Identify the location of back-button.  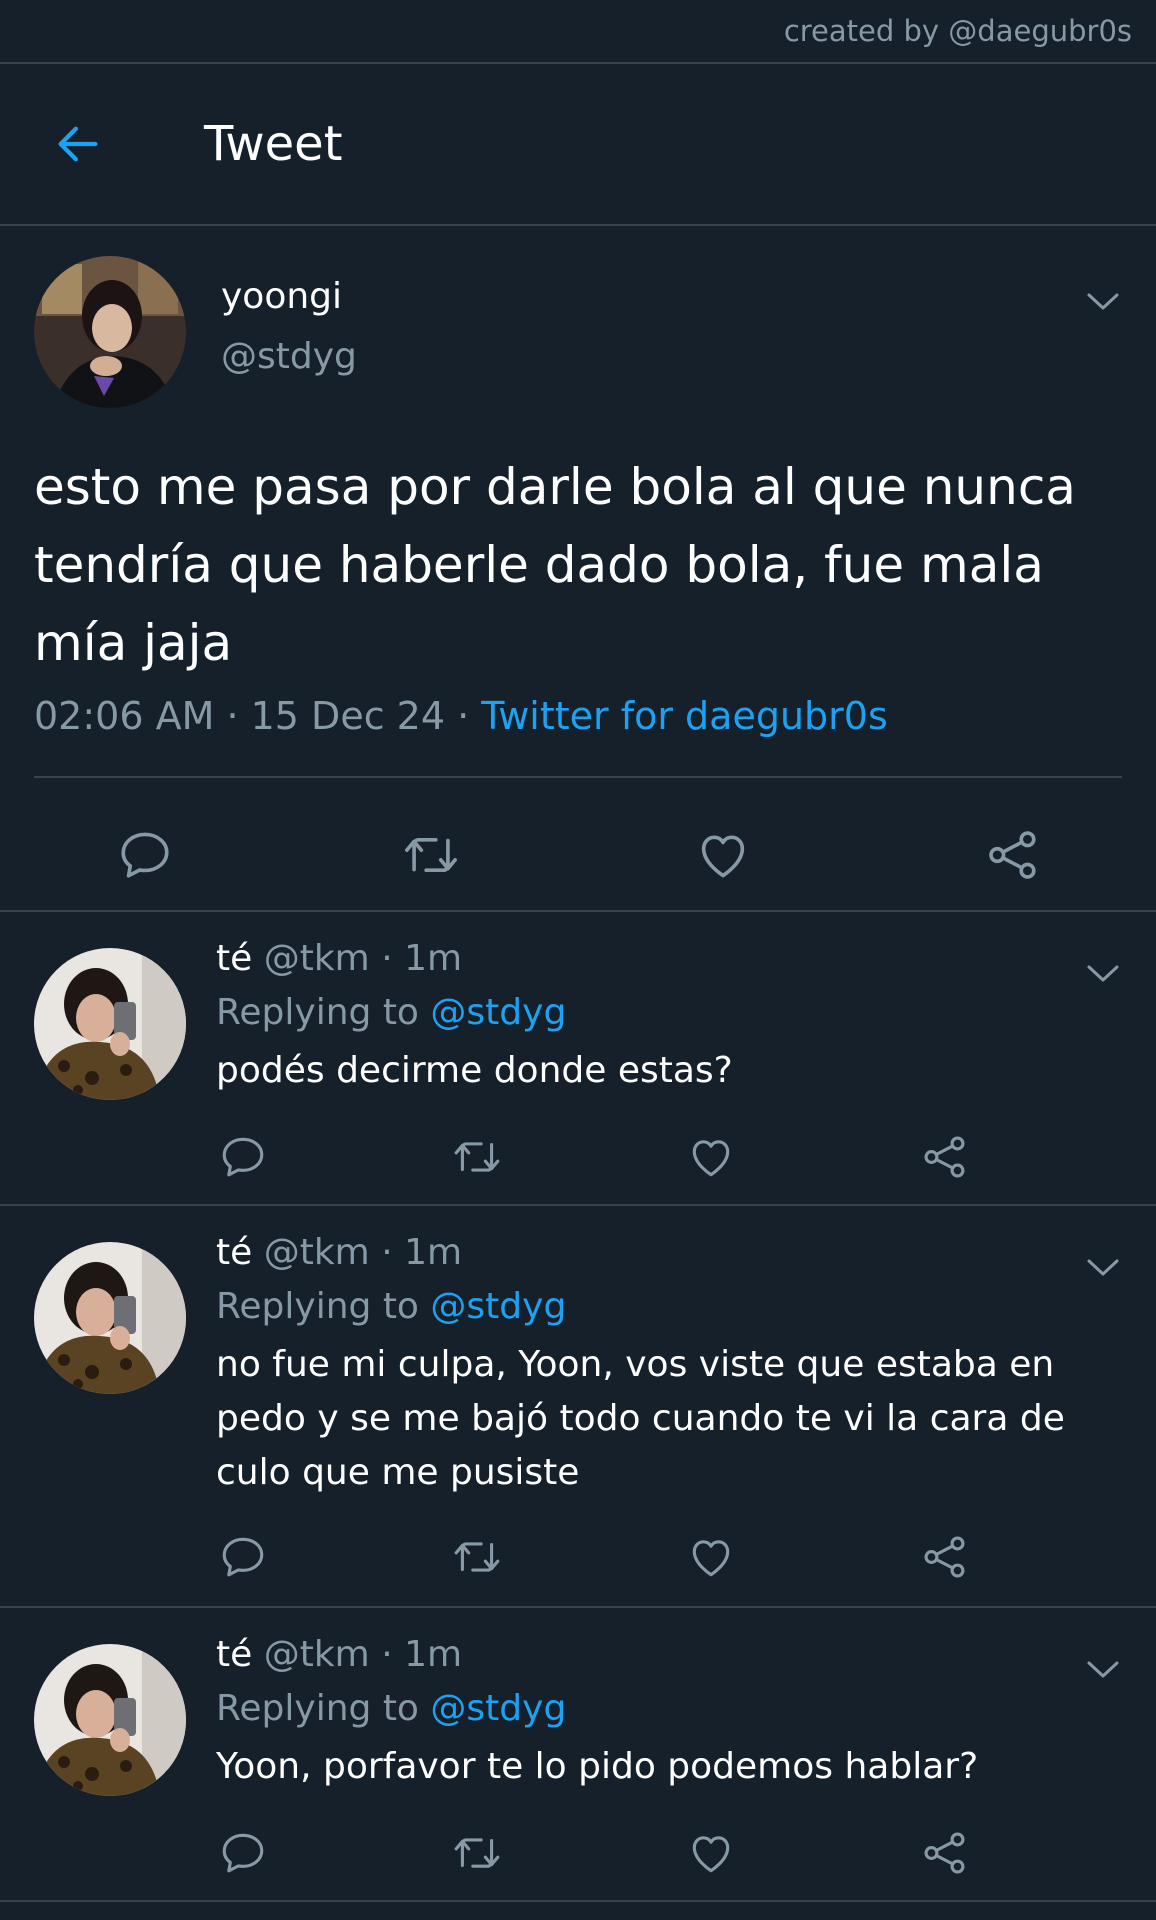
(78, 144).